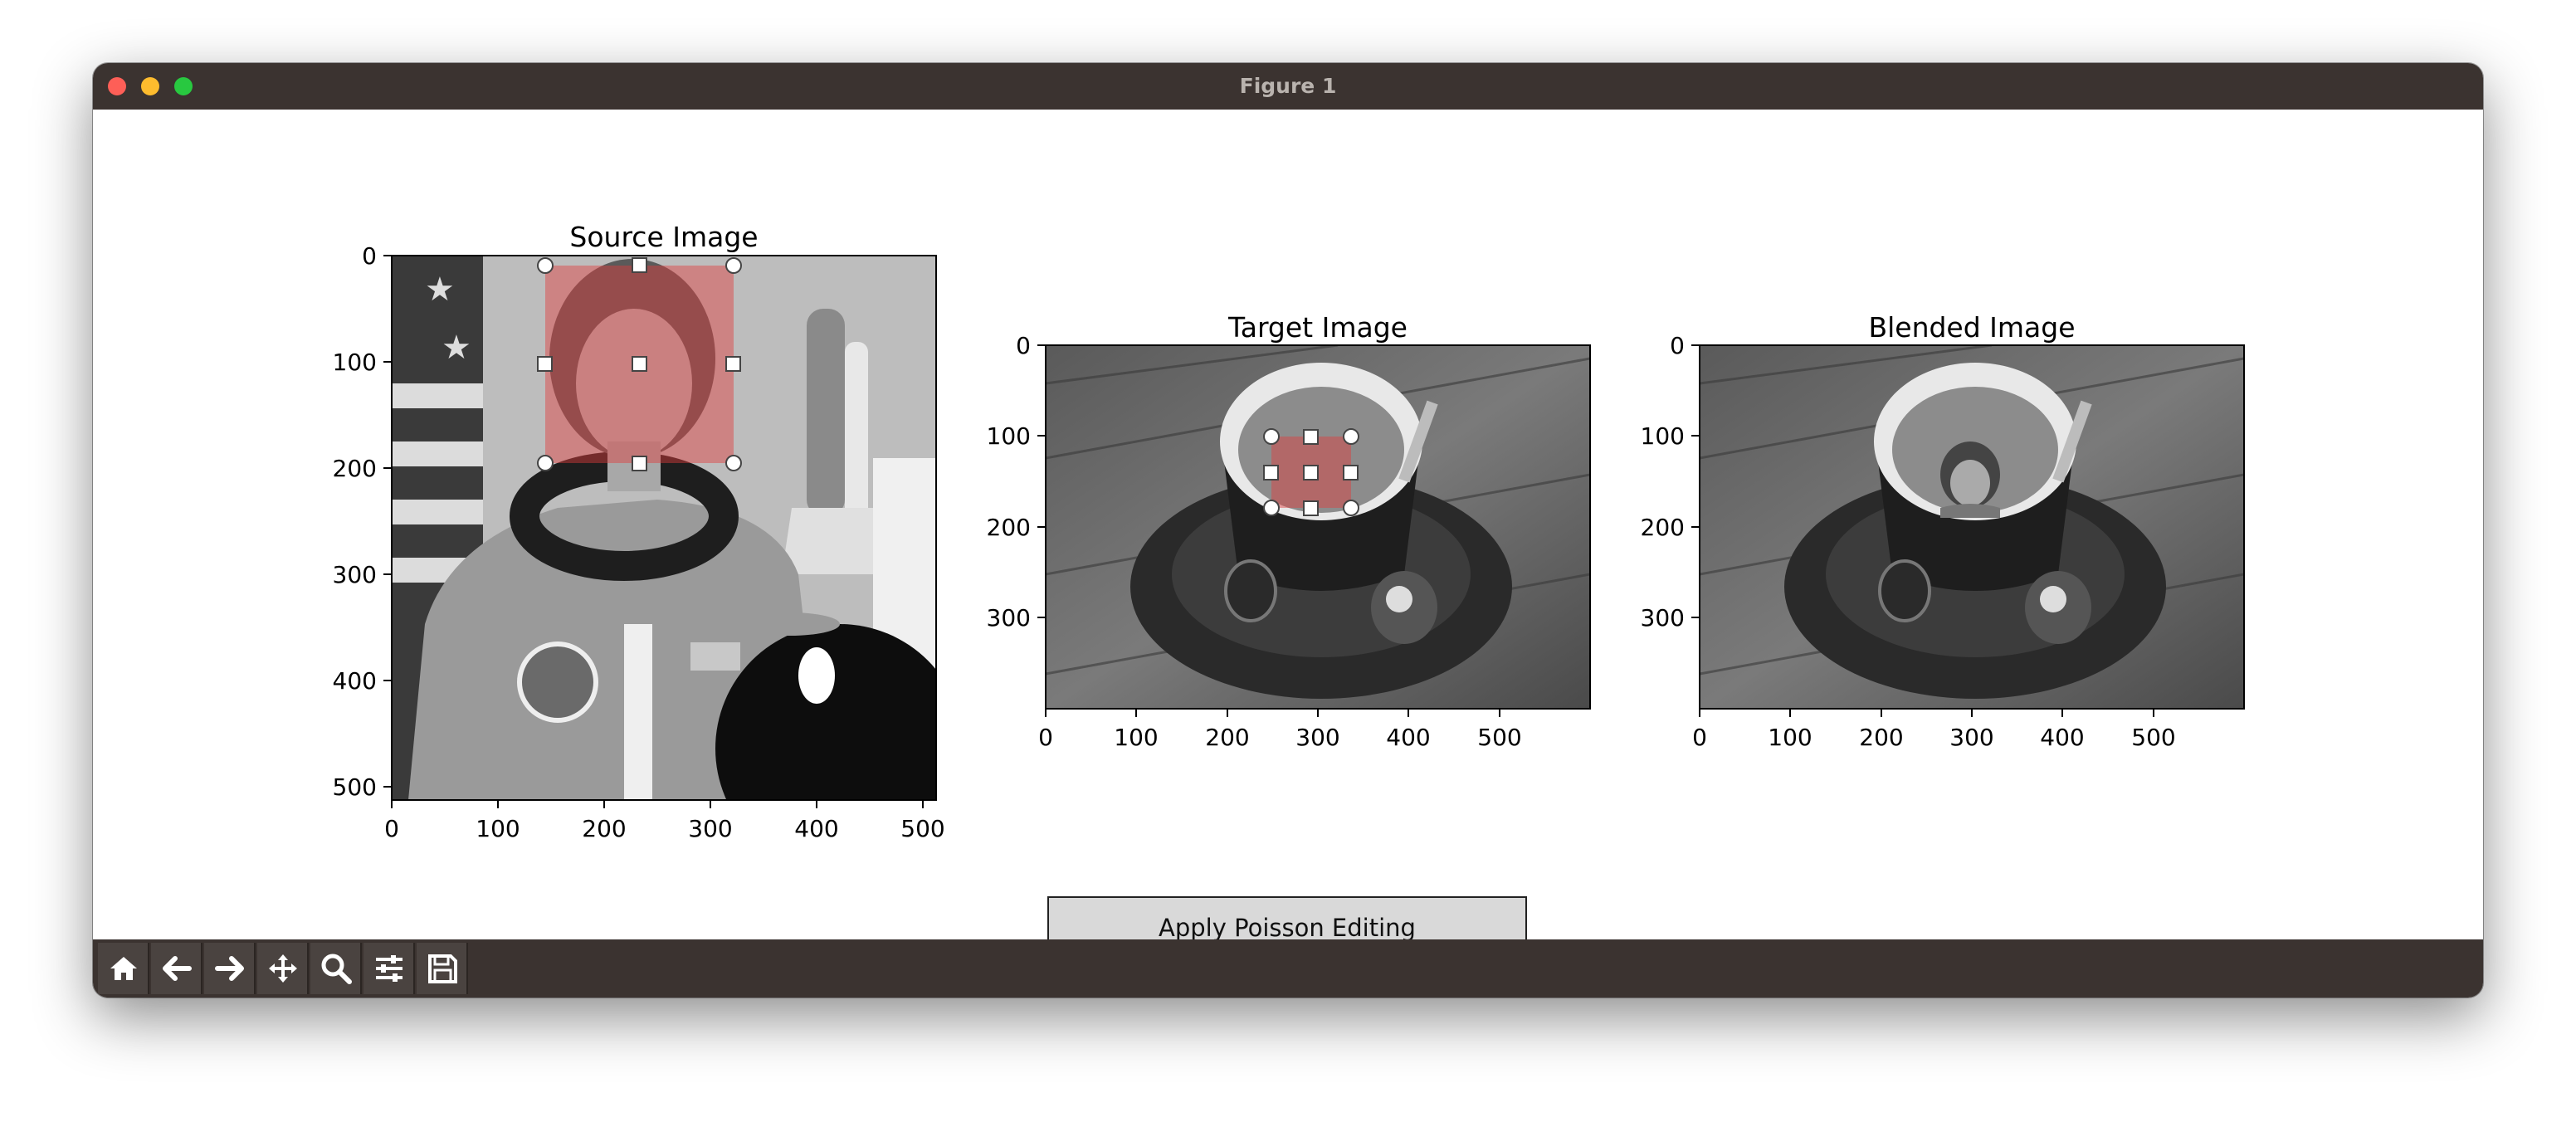 The width and height of the screenshot is (2576, 1122). Describe the element at coordinates (1318, 527) in the screenshot. I see `target-image` at that location.